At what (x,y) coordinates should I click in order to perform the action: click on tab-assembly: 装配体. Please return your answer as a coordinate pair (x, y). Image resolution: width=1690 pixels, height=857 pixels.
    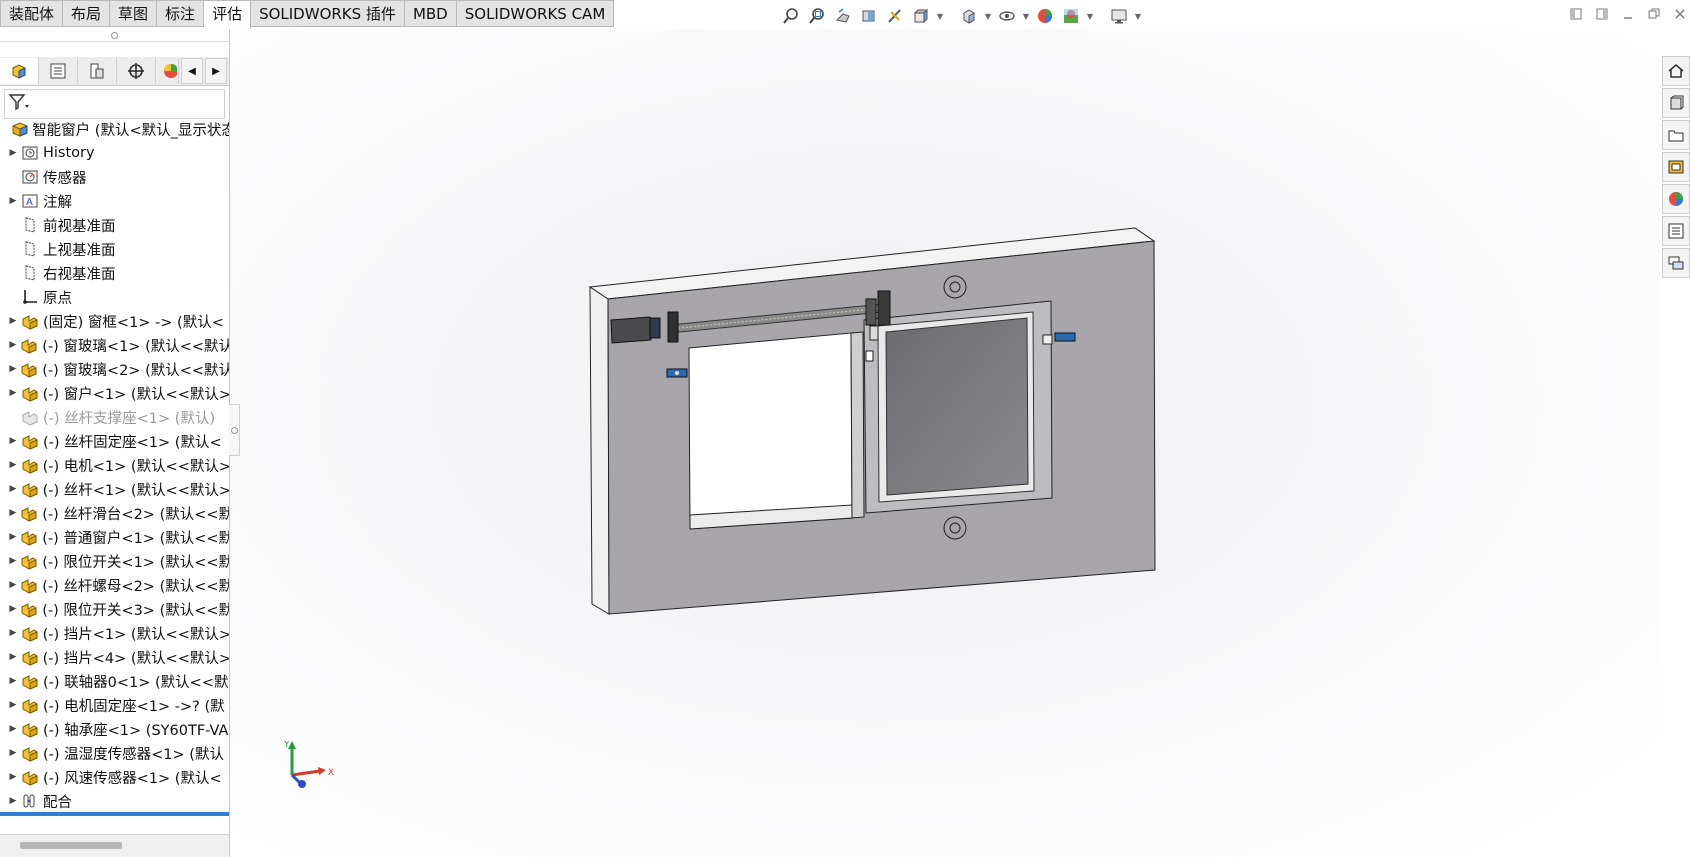
    Looking at the image, I should click on (32, 13).